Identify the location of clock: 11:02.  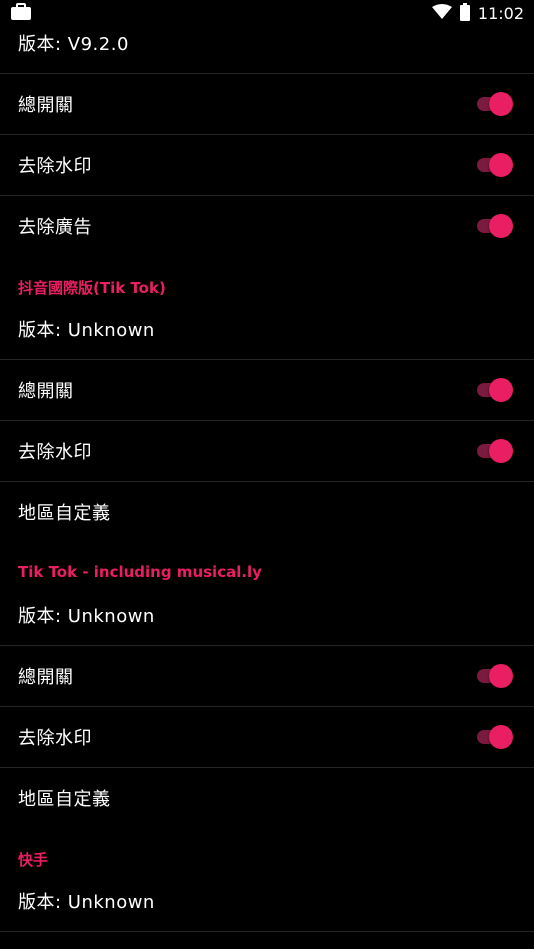
(500, 13).